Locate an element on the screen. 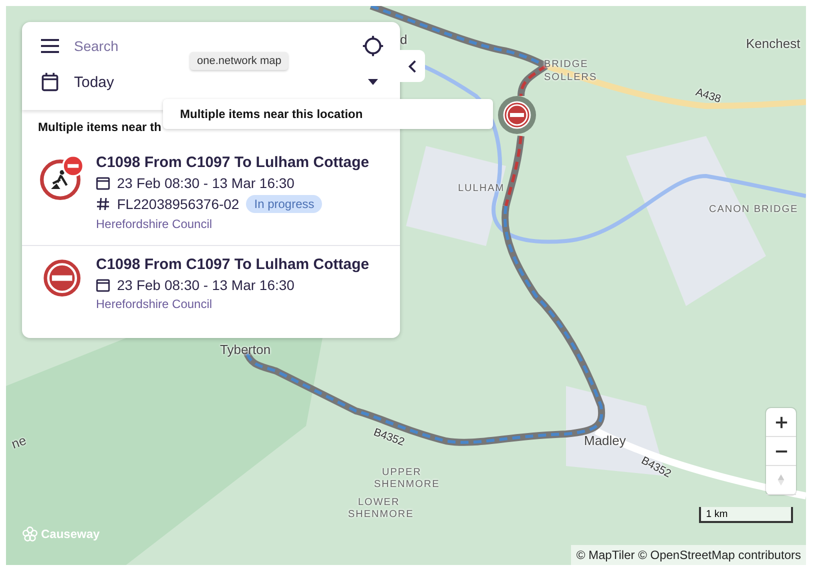  no-entry-marker-icon is located at coordinates (517, 115).